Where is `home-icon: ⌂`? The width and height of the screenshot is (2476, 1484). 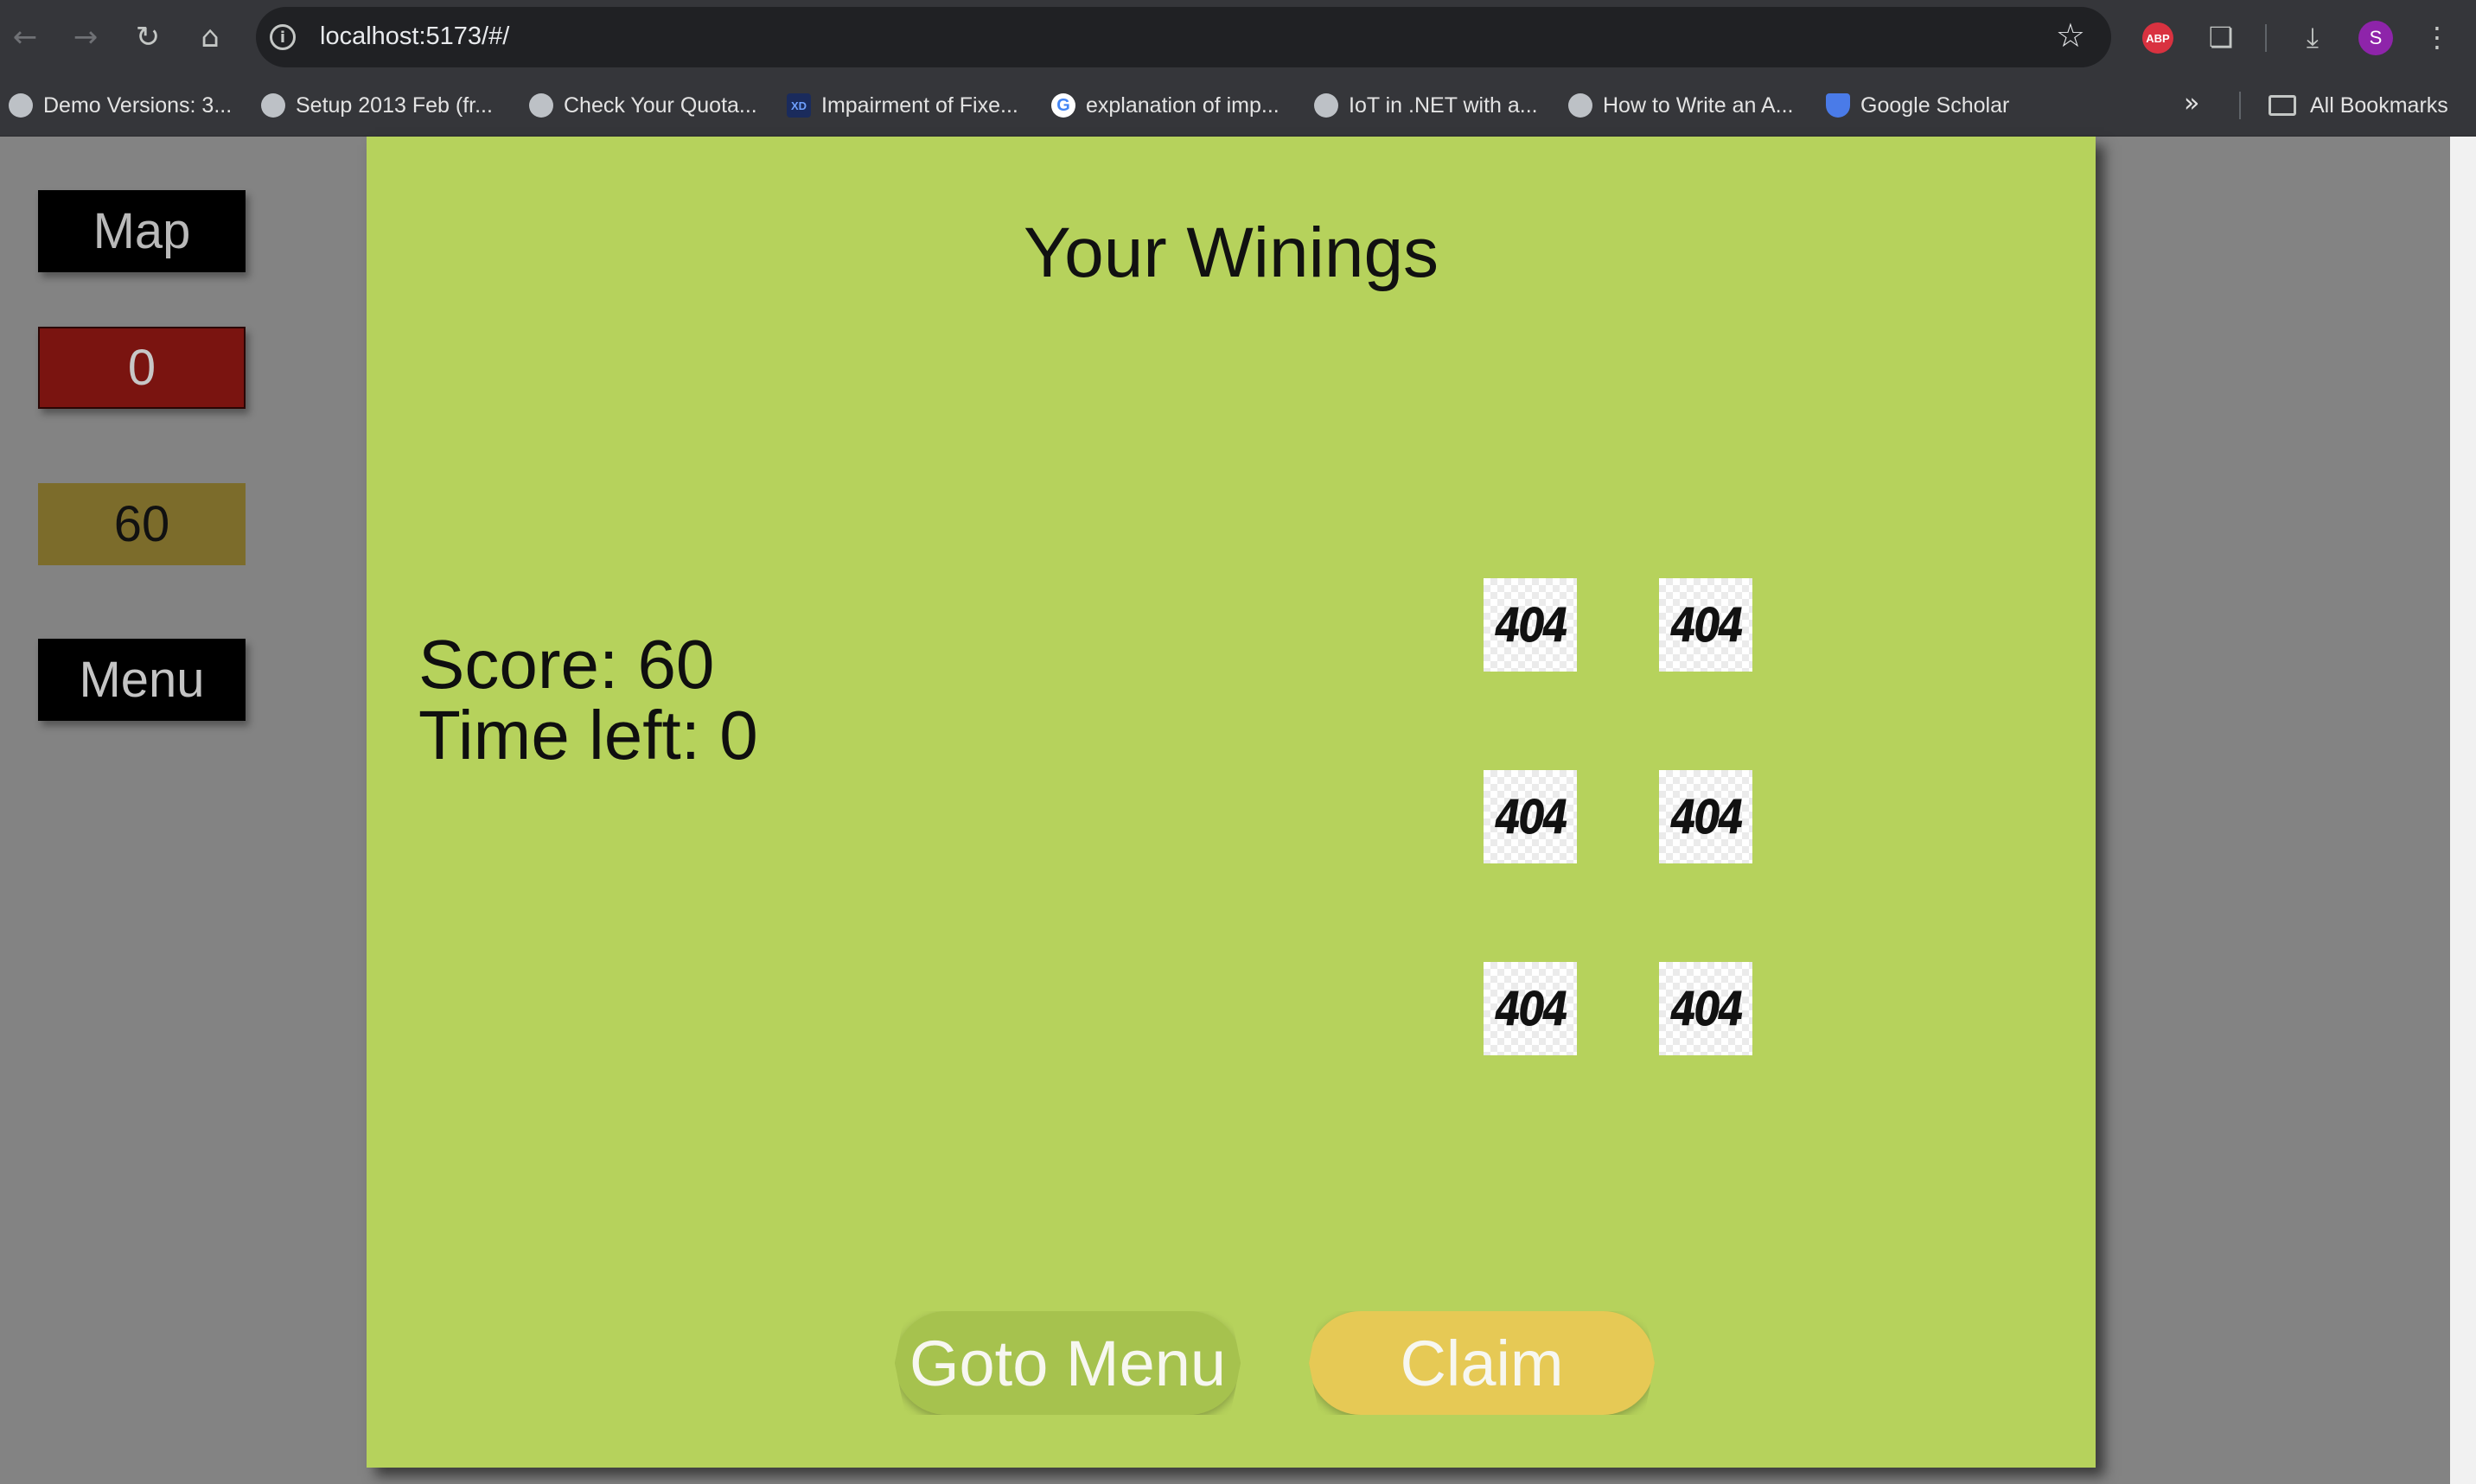 home-icon: ⌂ is located at coordinates (210, 37).